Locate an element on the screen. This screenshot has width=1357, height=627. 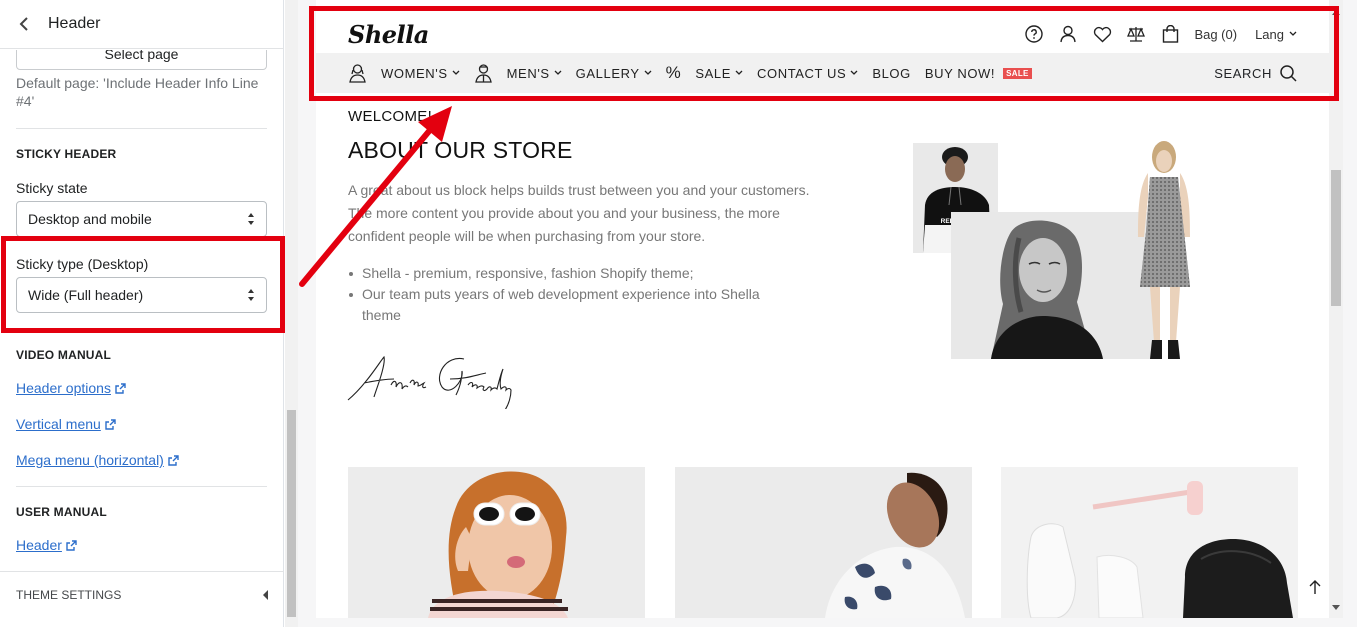
panel-scrollbar-thumb is located at coordinates (291, 513).